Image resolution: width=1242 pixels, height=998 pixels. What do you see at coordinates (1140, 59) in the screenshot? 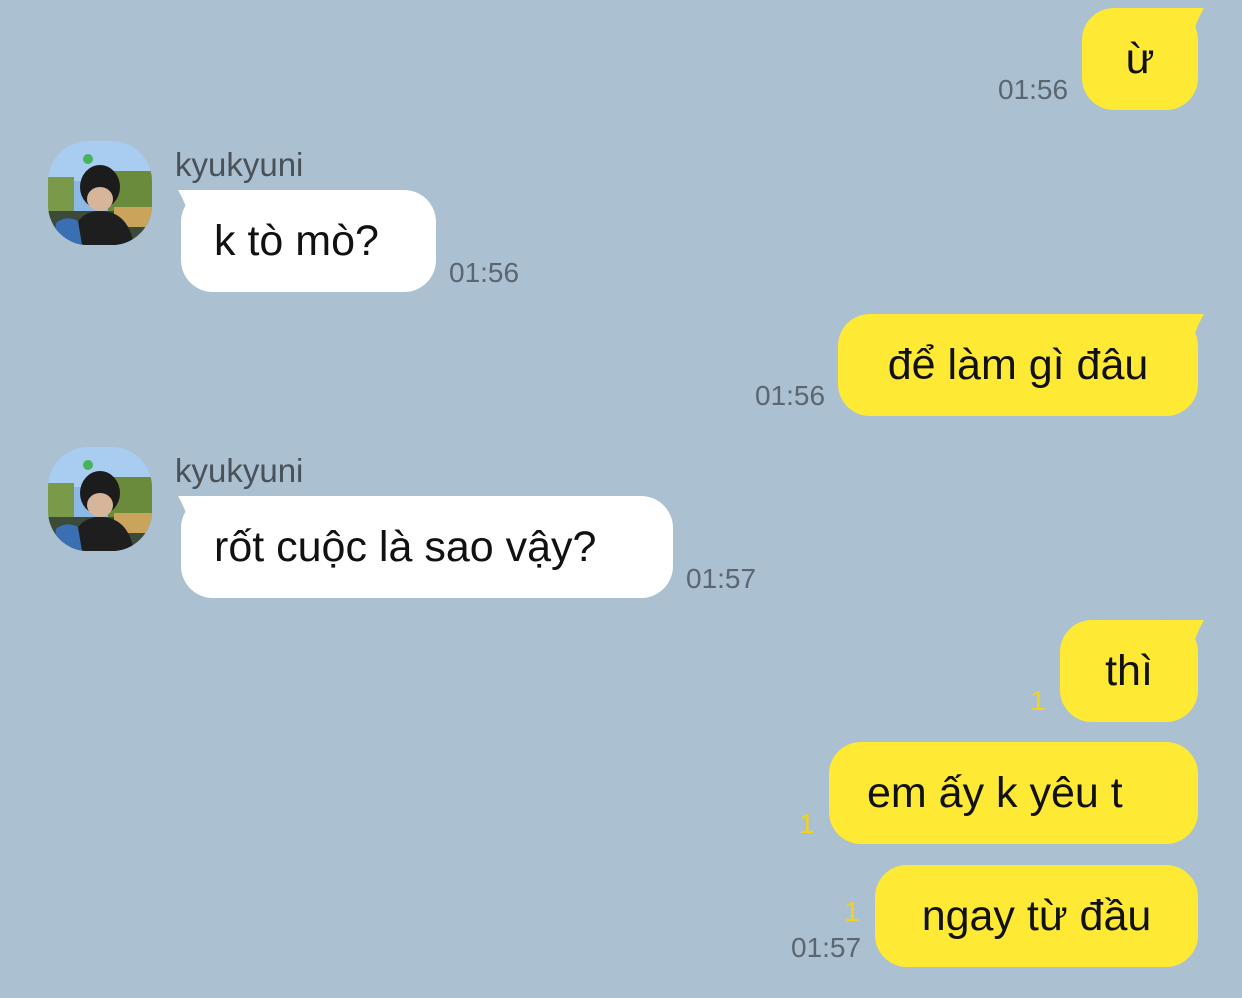
I see `message-bubble: ừ` at bounding box center [1140, 59].